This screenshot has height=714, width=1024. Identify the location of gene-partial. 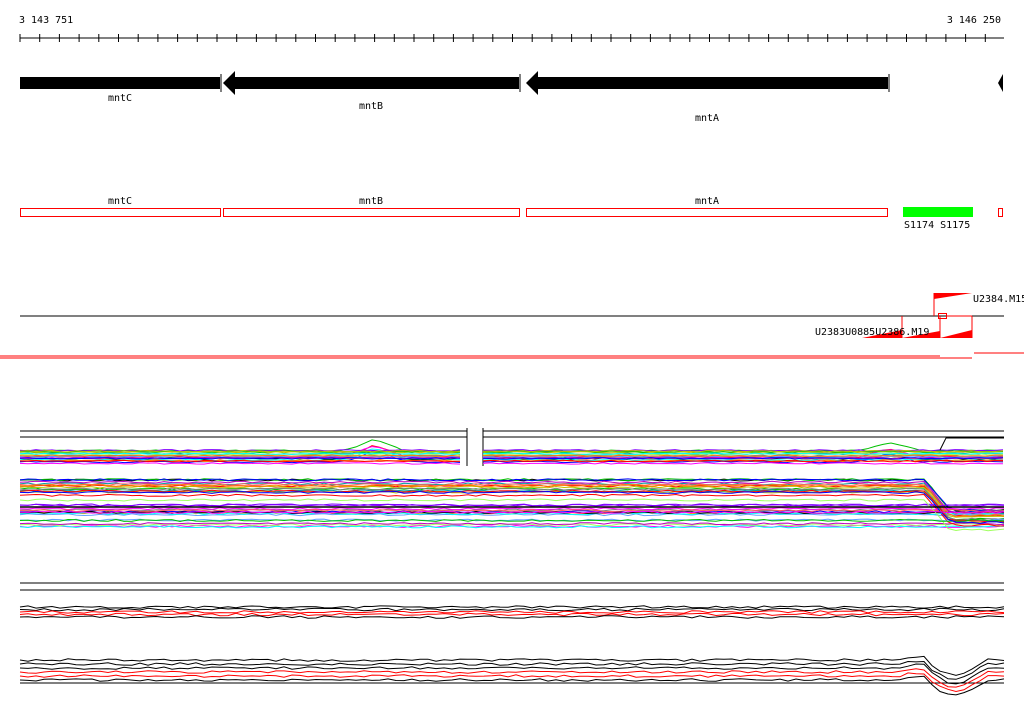
(1000, 83).